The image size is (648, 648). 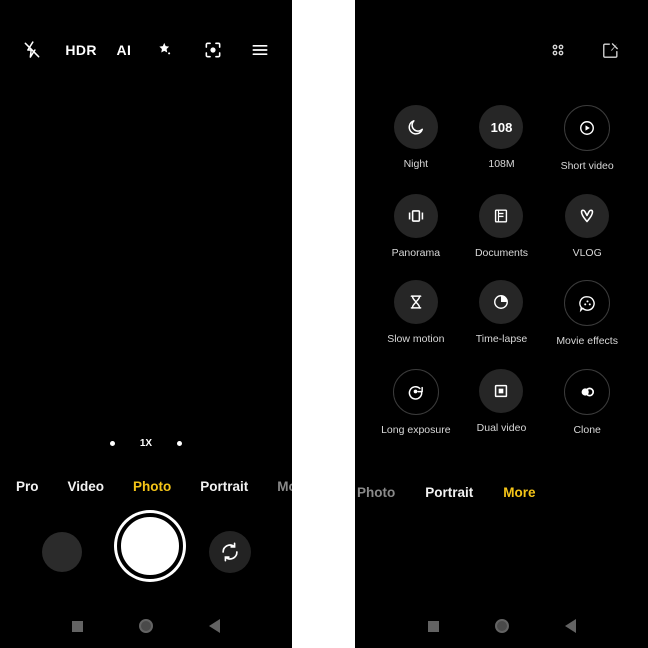 I want to click on mode-item-slow-motion: Slow motion, so click(x=416, y=313).